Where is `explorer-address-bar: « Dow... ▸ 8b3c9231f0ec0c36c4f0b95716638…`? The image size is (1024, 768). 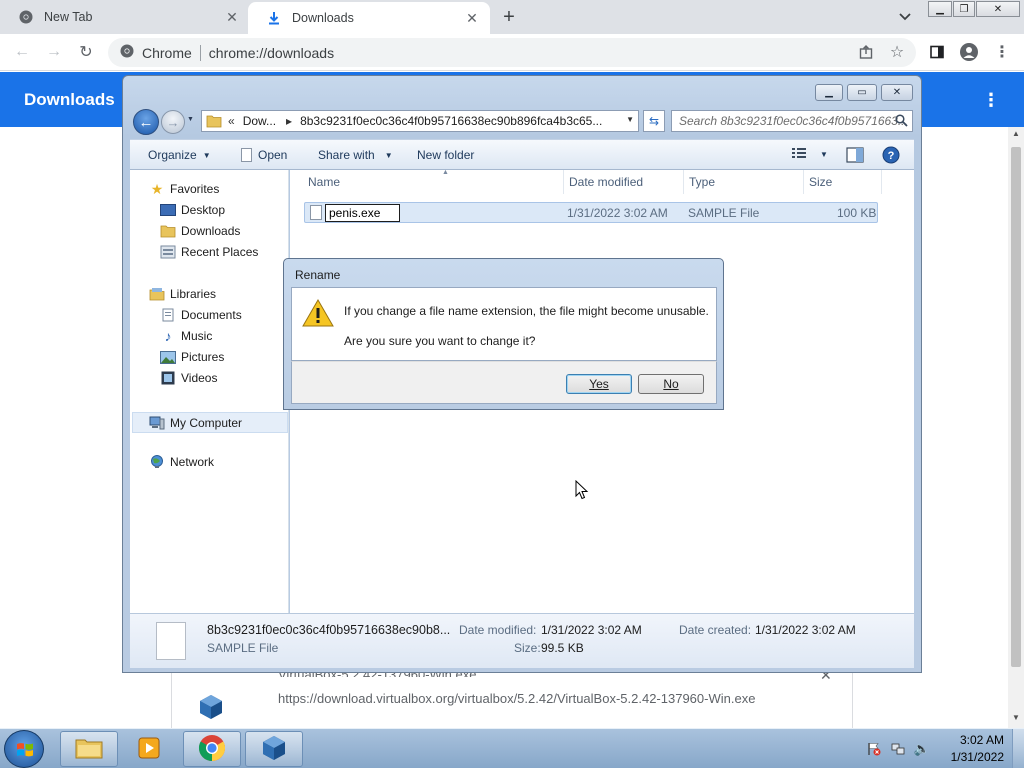 explorer-address-bar: « Dow... ▸ 8b3c9231f0ec0c36c4f0b95716638… is located at coordinates (420, 121).